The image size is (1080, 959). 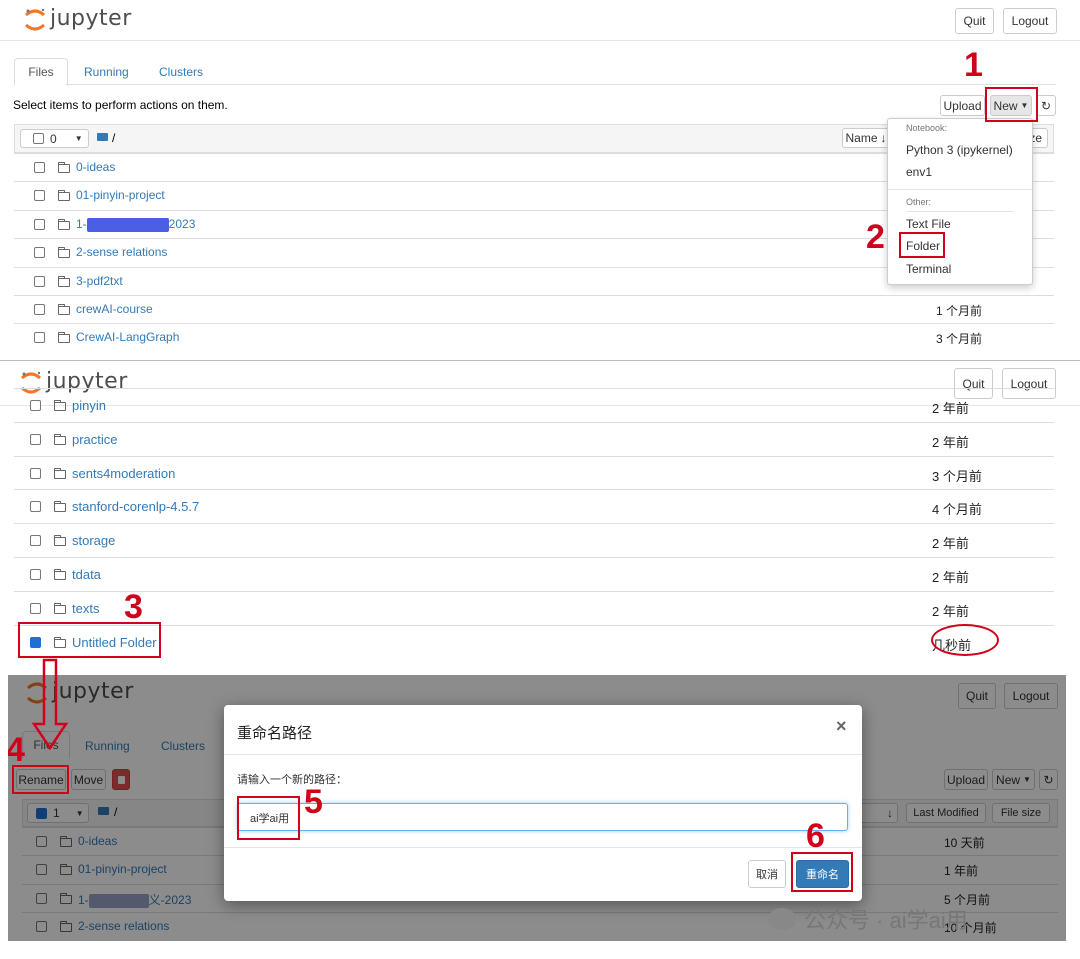 What do you see at coordinates (928, 224) in the screenshot?
I see `menu-item-text-file: Text File` at bounding box center [928, 224].